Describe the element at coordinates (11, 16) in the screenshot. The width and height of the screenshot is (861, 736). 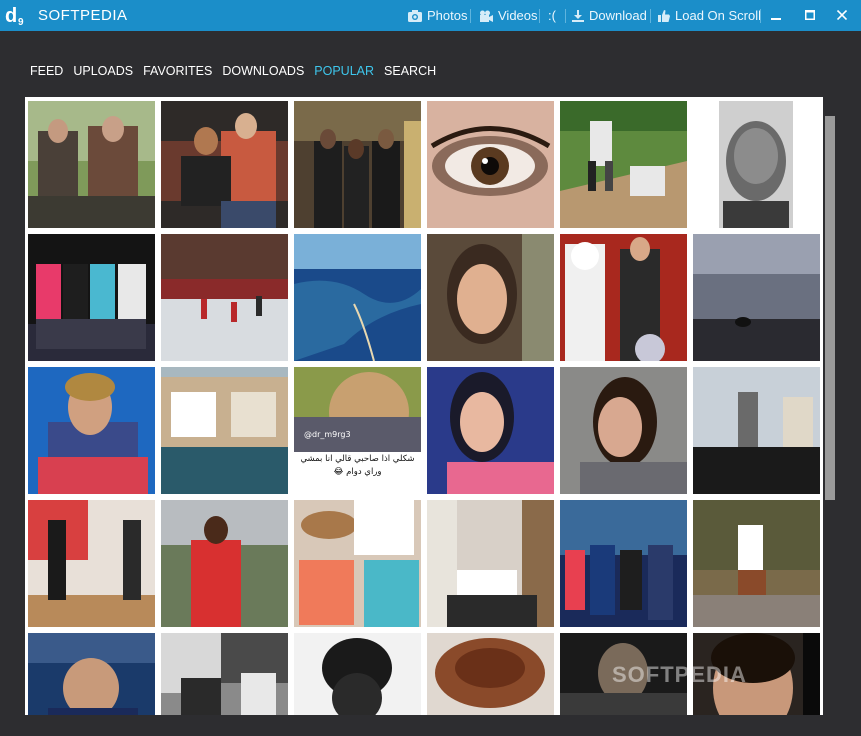
I see `svg-text: d` at that location.